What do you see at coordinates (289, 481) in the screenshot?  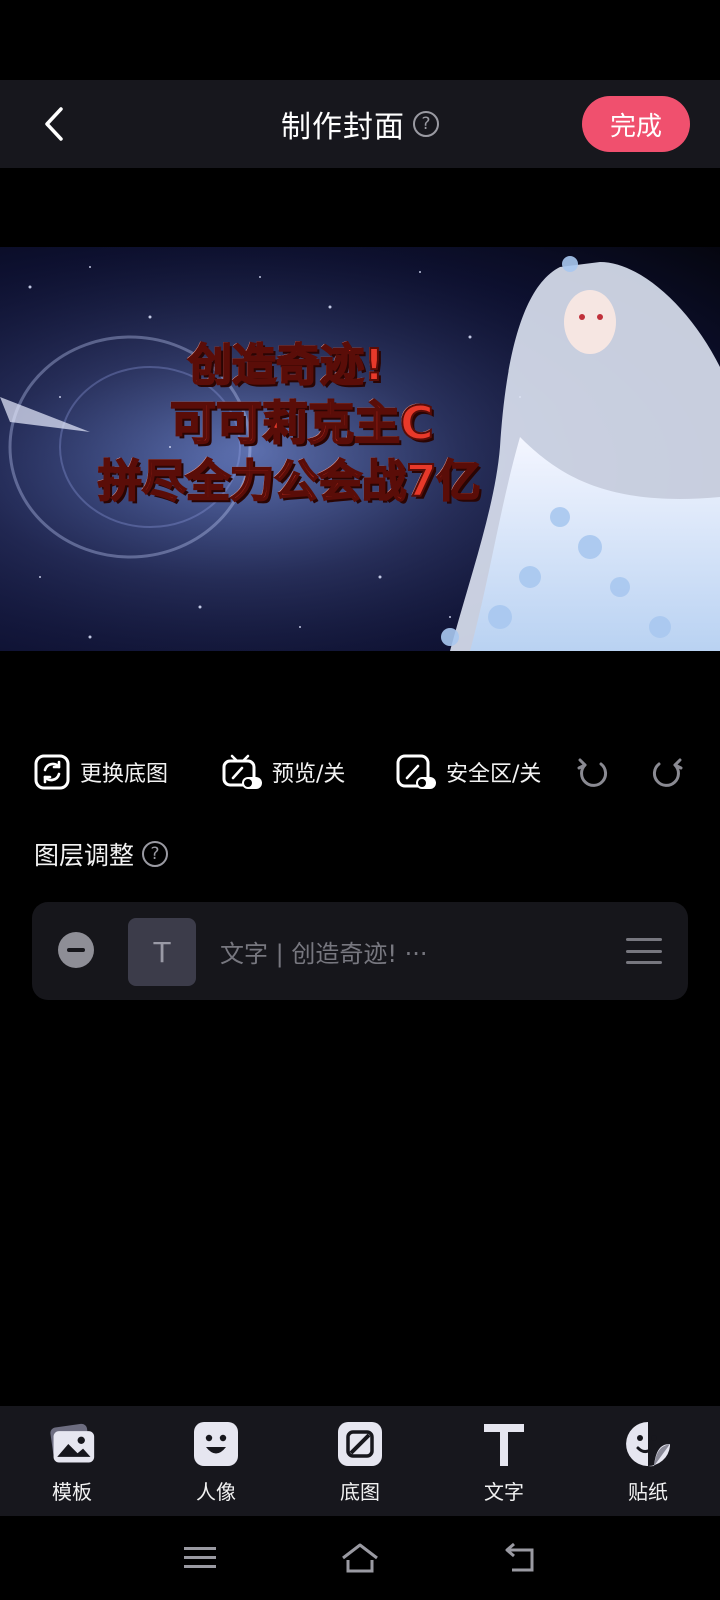 I see `cover-title-line-3: 拼尽全力公会战7亿` at bounding box center [289, 481].